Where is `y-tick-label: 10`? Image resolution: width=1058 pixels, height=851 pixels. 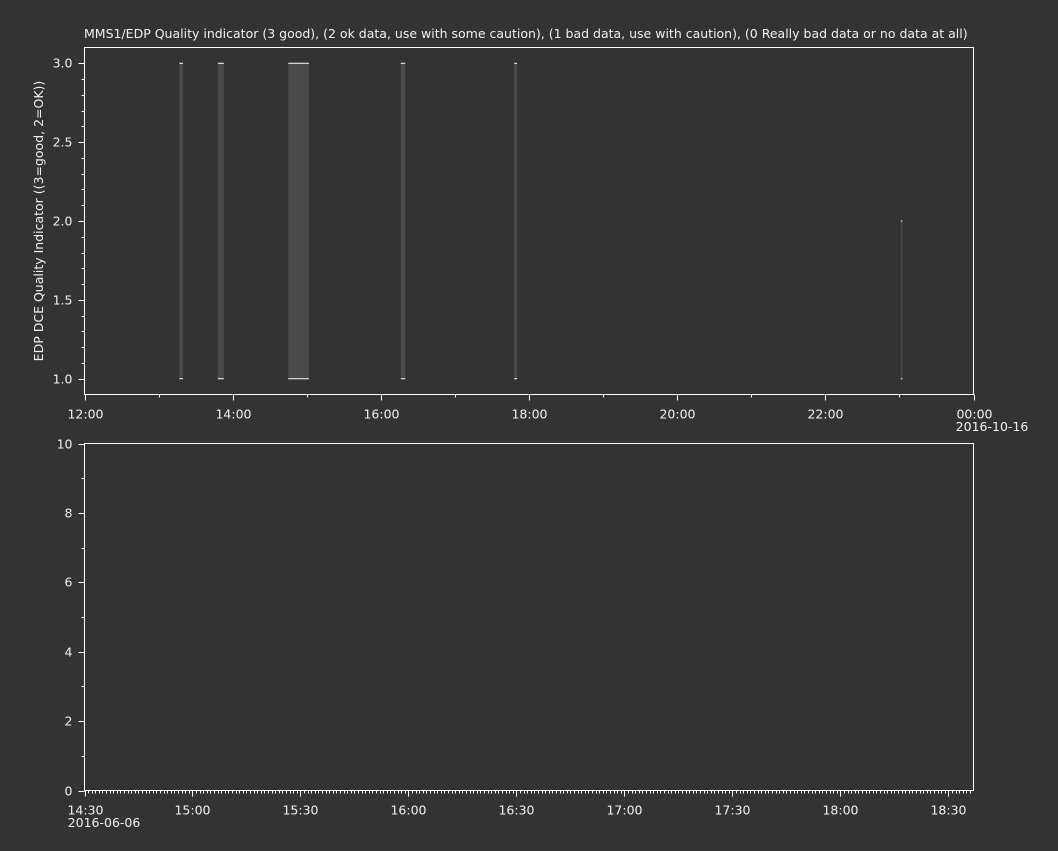
y-tick-label: 10 is located at coordinates (65, 444).